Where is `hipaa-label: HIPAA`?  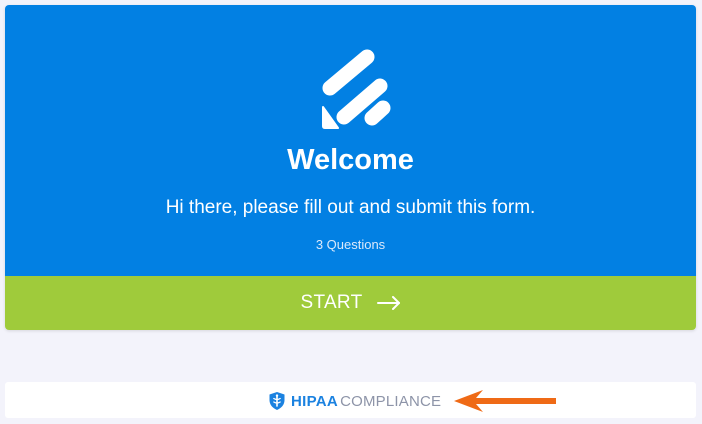 hipaa-label: HIPAA is located at coordinates (315, 401).